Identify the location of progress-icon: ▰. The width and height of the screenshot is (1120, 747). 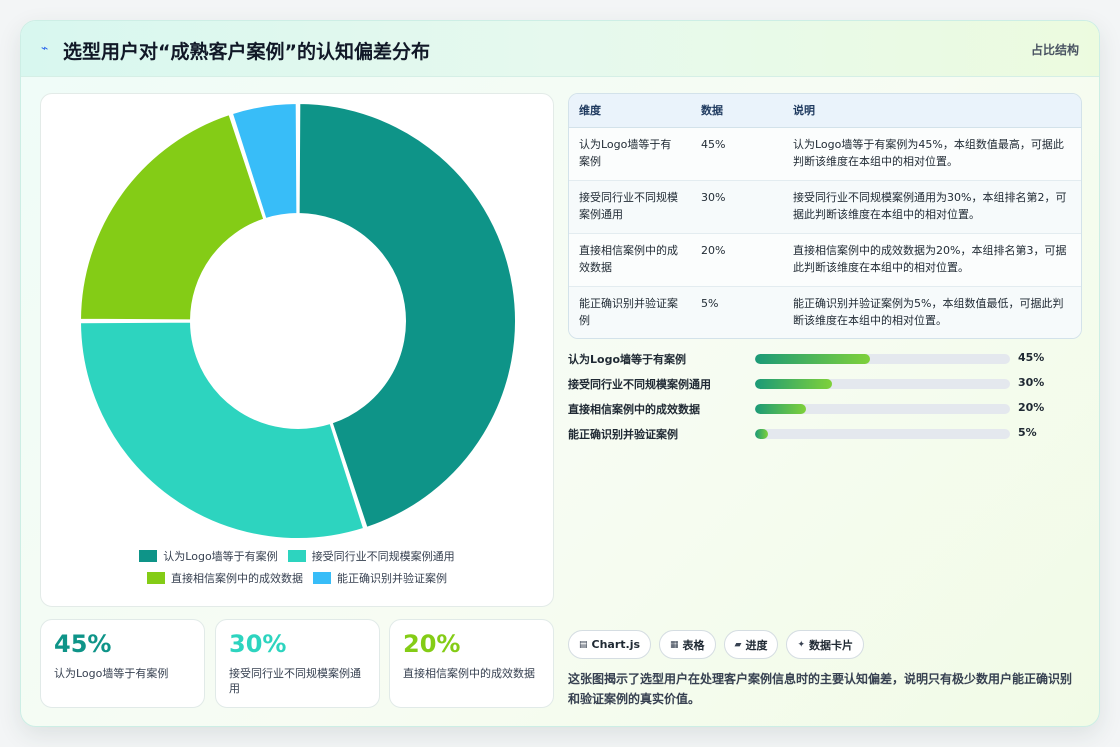
(738, 644).